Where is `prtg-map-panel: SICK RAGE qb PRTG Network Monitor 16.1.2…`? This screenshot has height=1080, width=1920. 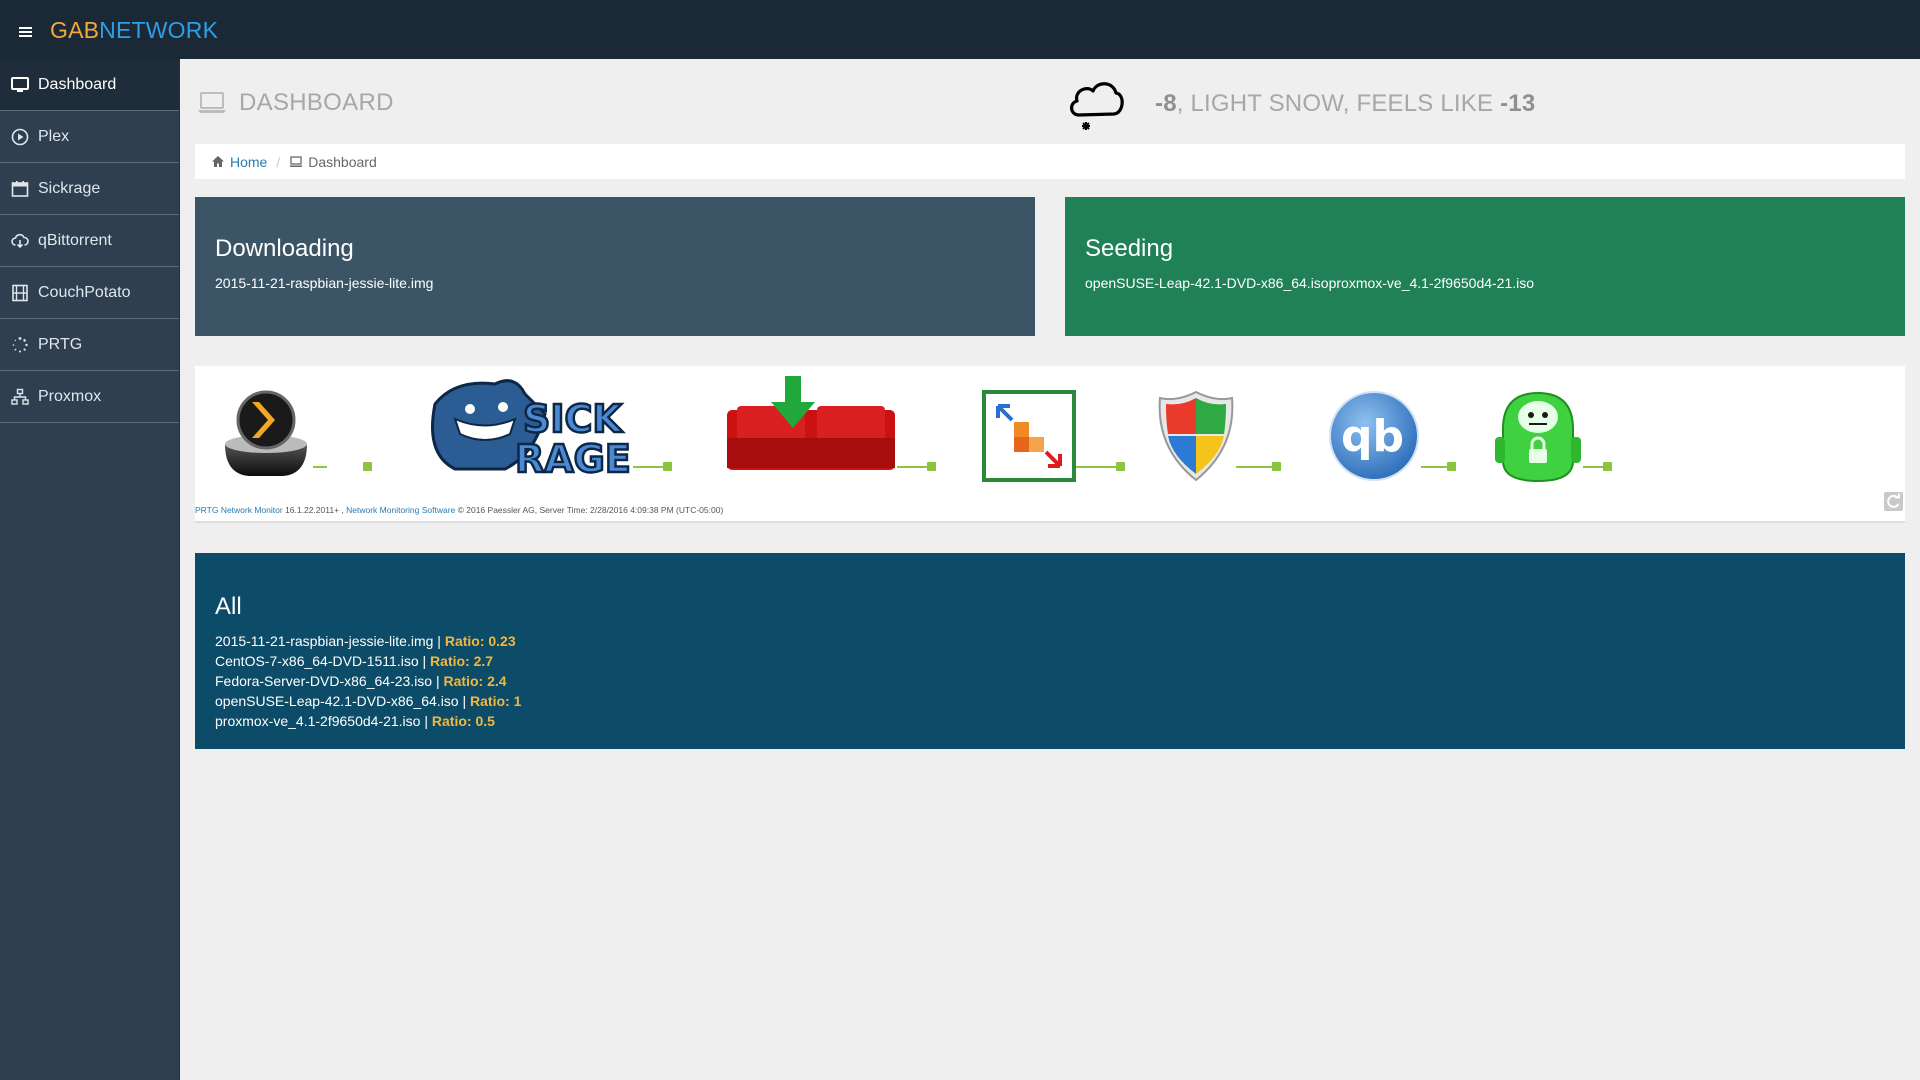
prtg-map-panel: SICK RAGE qb PRTG Network Monitor 16.1.2… is located at coordinates (1050, 444).